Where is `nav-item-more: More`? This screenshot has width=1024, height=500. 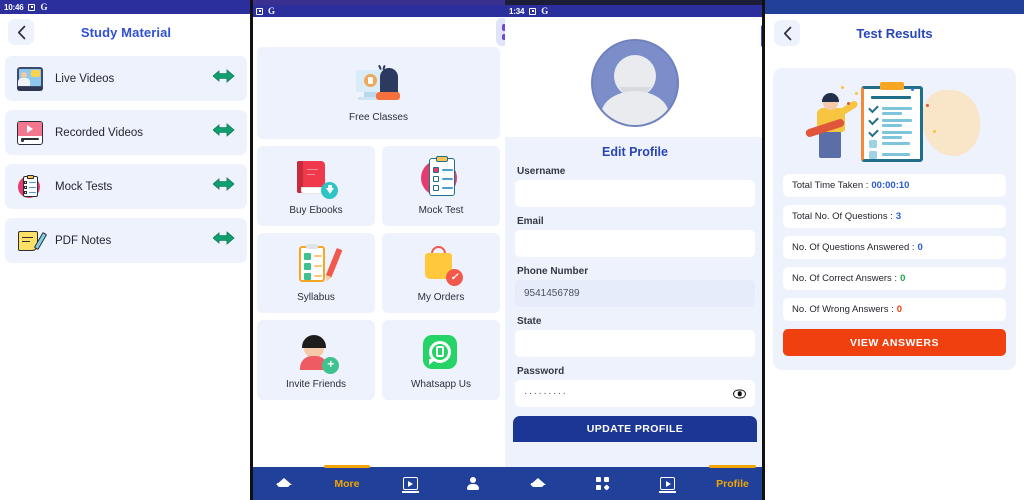
nav-item-more: More is located at coordinates (346, 482).